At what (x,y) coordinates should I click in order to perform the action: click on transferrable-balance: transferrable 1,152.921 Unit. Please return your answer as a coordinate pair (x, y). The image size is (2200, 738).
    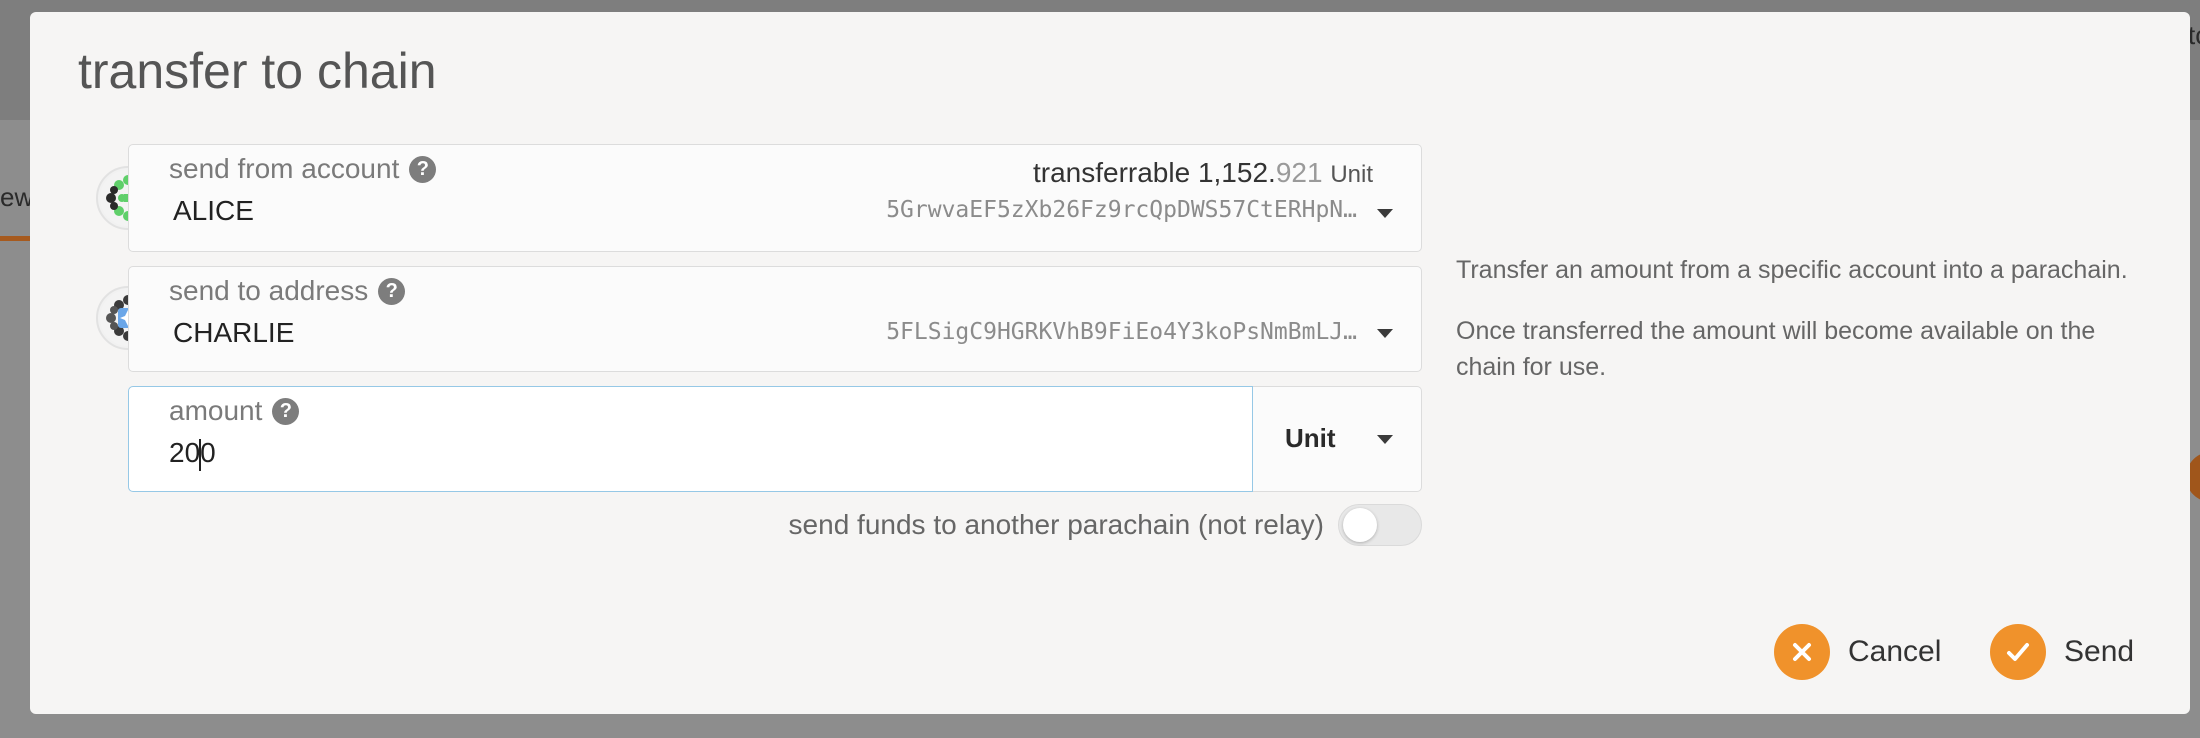
    Looking at the image, I should click on (1203, 173).